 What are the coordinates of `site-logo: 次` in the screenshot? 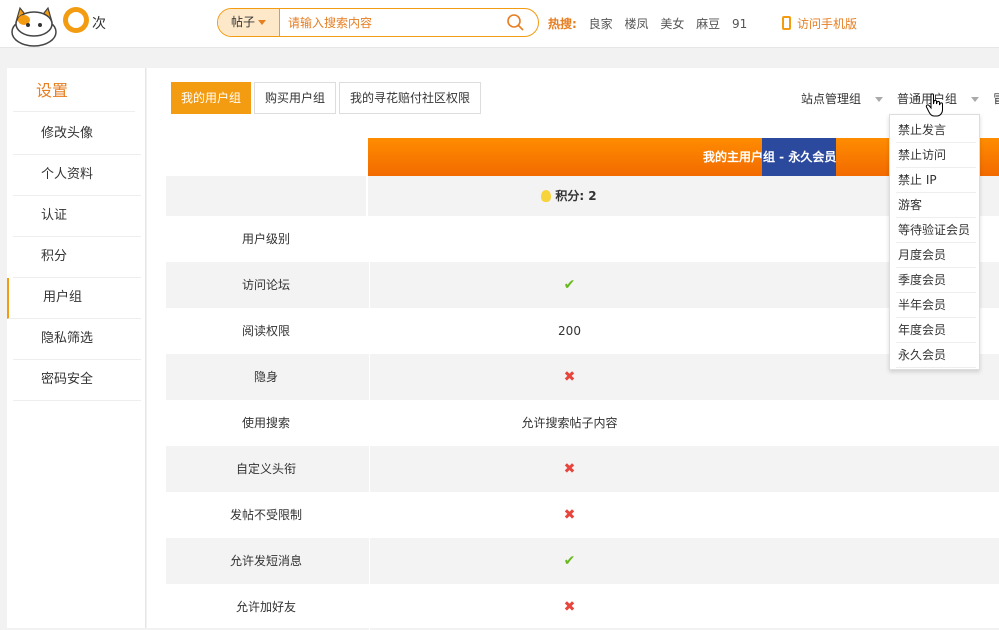 It's located at (64, 24).